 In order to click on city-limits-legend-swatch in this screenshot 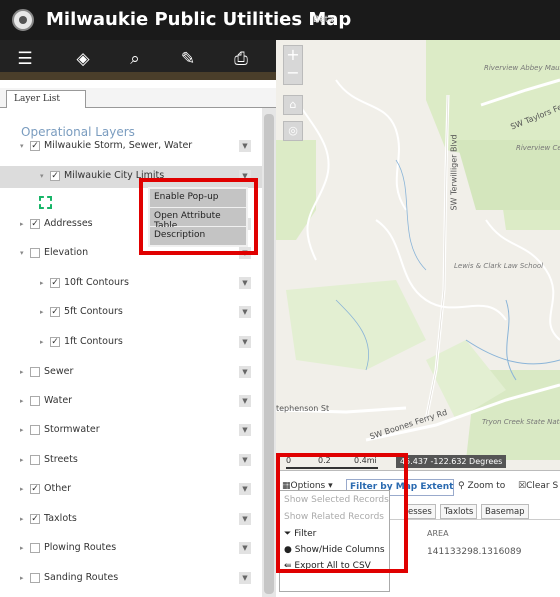, I will do `click(45, 202)`.